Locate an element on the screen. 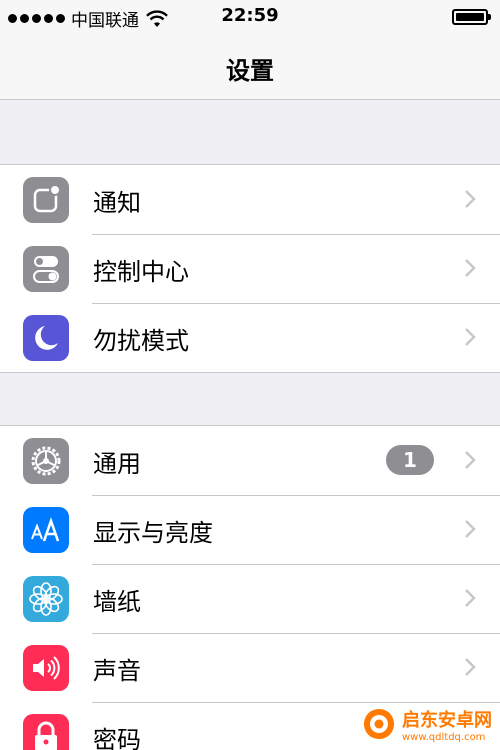 The width and height of the screenshot is (500, 750). settings-row-do-not-disturb: 勿扰模式 is located at coordinates (250, 337).